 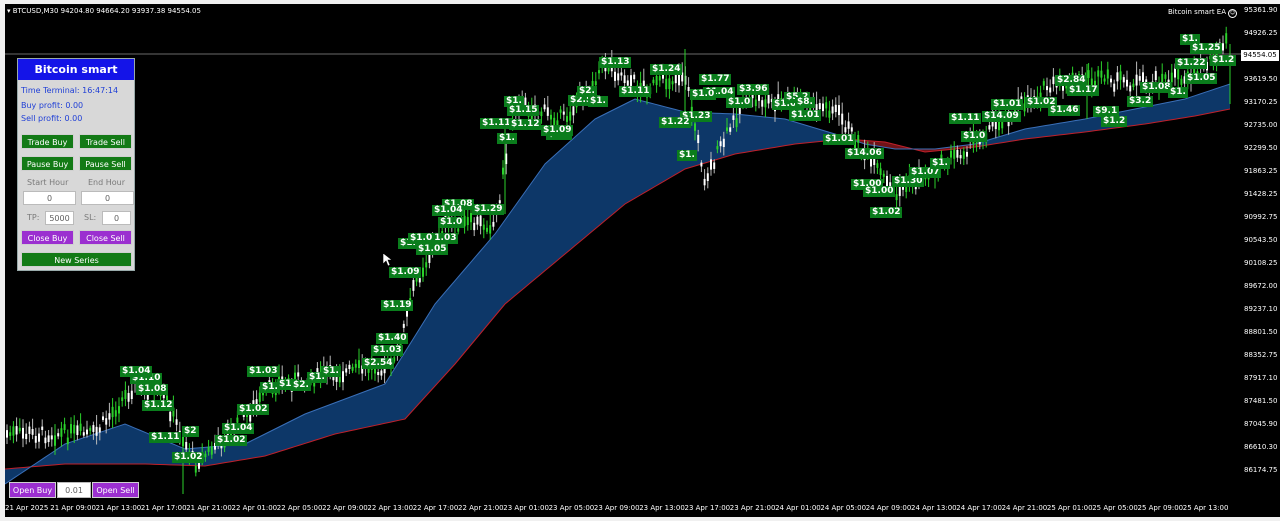 I want to click on tp-field: 5000, so click(x=59, y=218).